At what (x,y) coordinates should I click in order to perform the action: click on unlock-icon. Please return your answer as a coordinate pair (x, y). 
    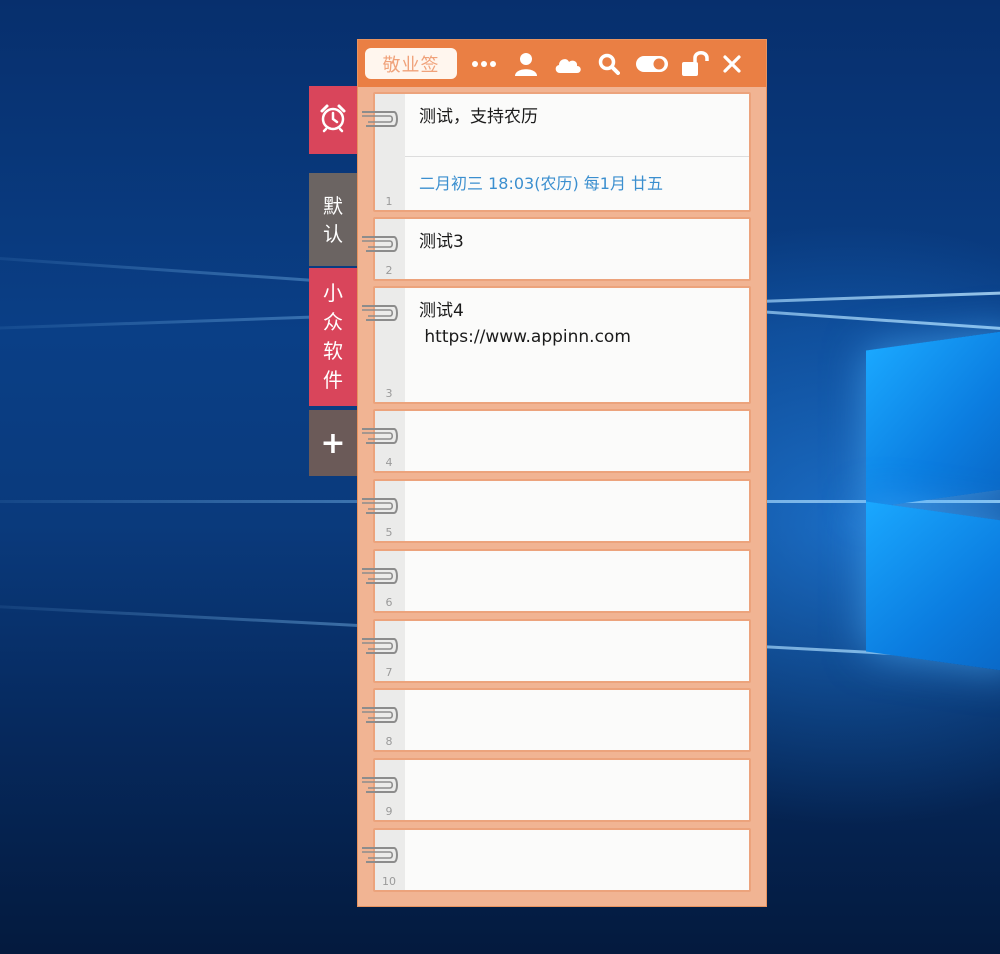
    Looking at the image, I should click on (695, 63).